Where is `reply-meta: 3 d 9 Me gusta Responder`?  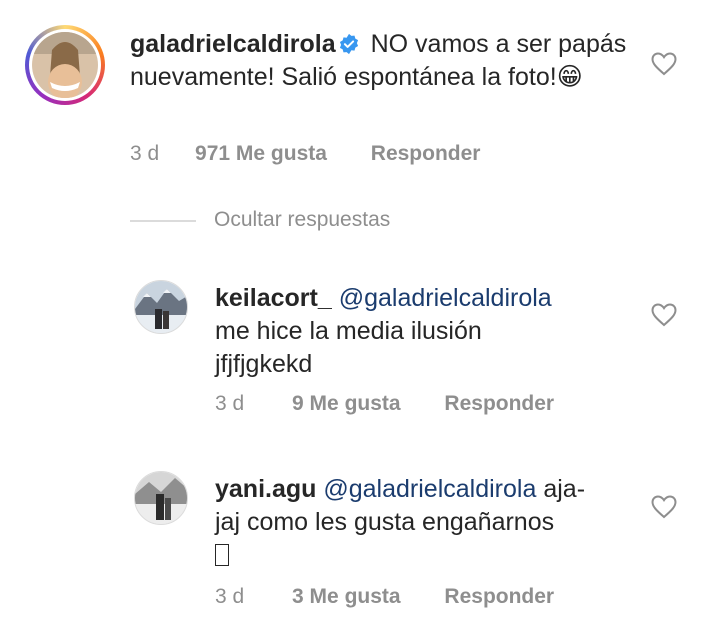
reply-meta: 3 d 9 Me gusta Responder is located at coordinates (384, 404).